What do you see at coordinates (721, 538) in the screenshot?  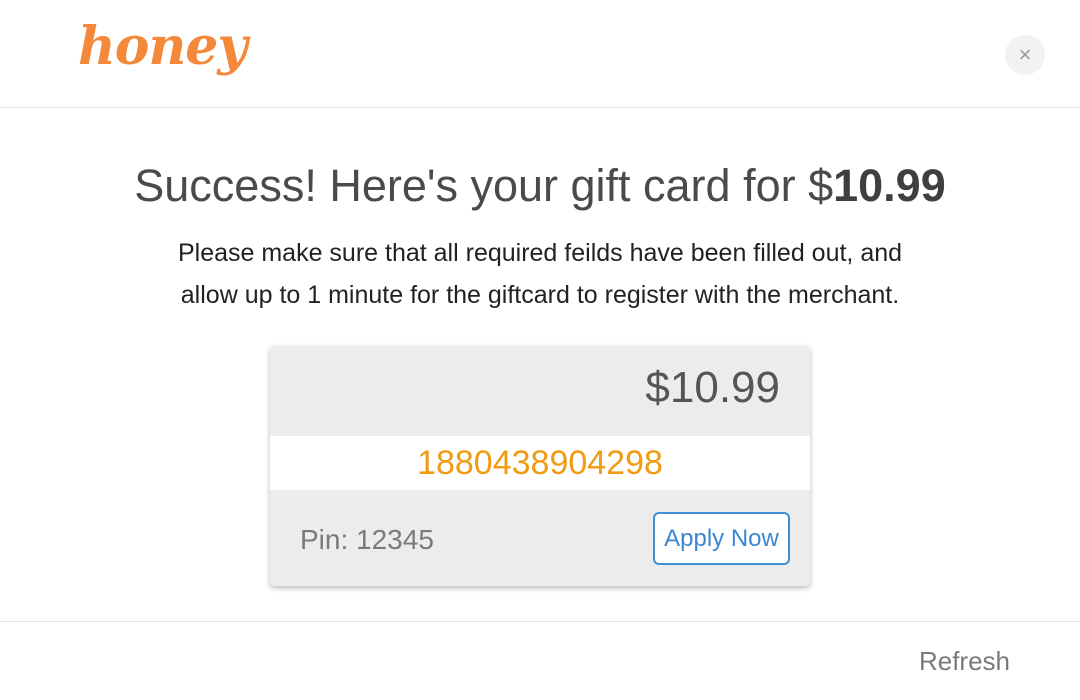 I see `apply-now-button: Apply Now` at bounding box center [721, 538].